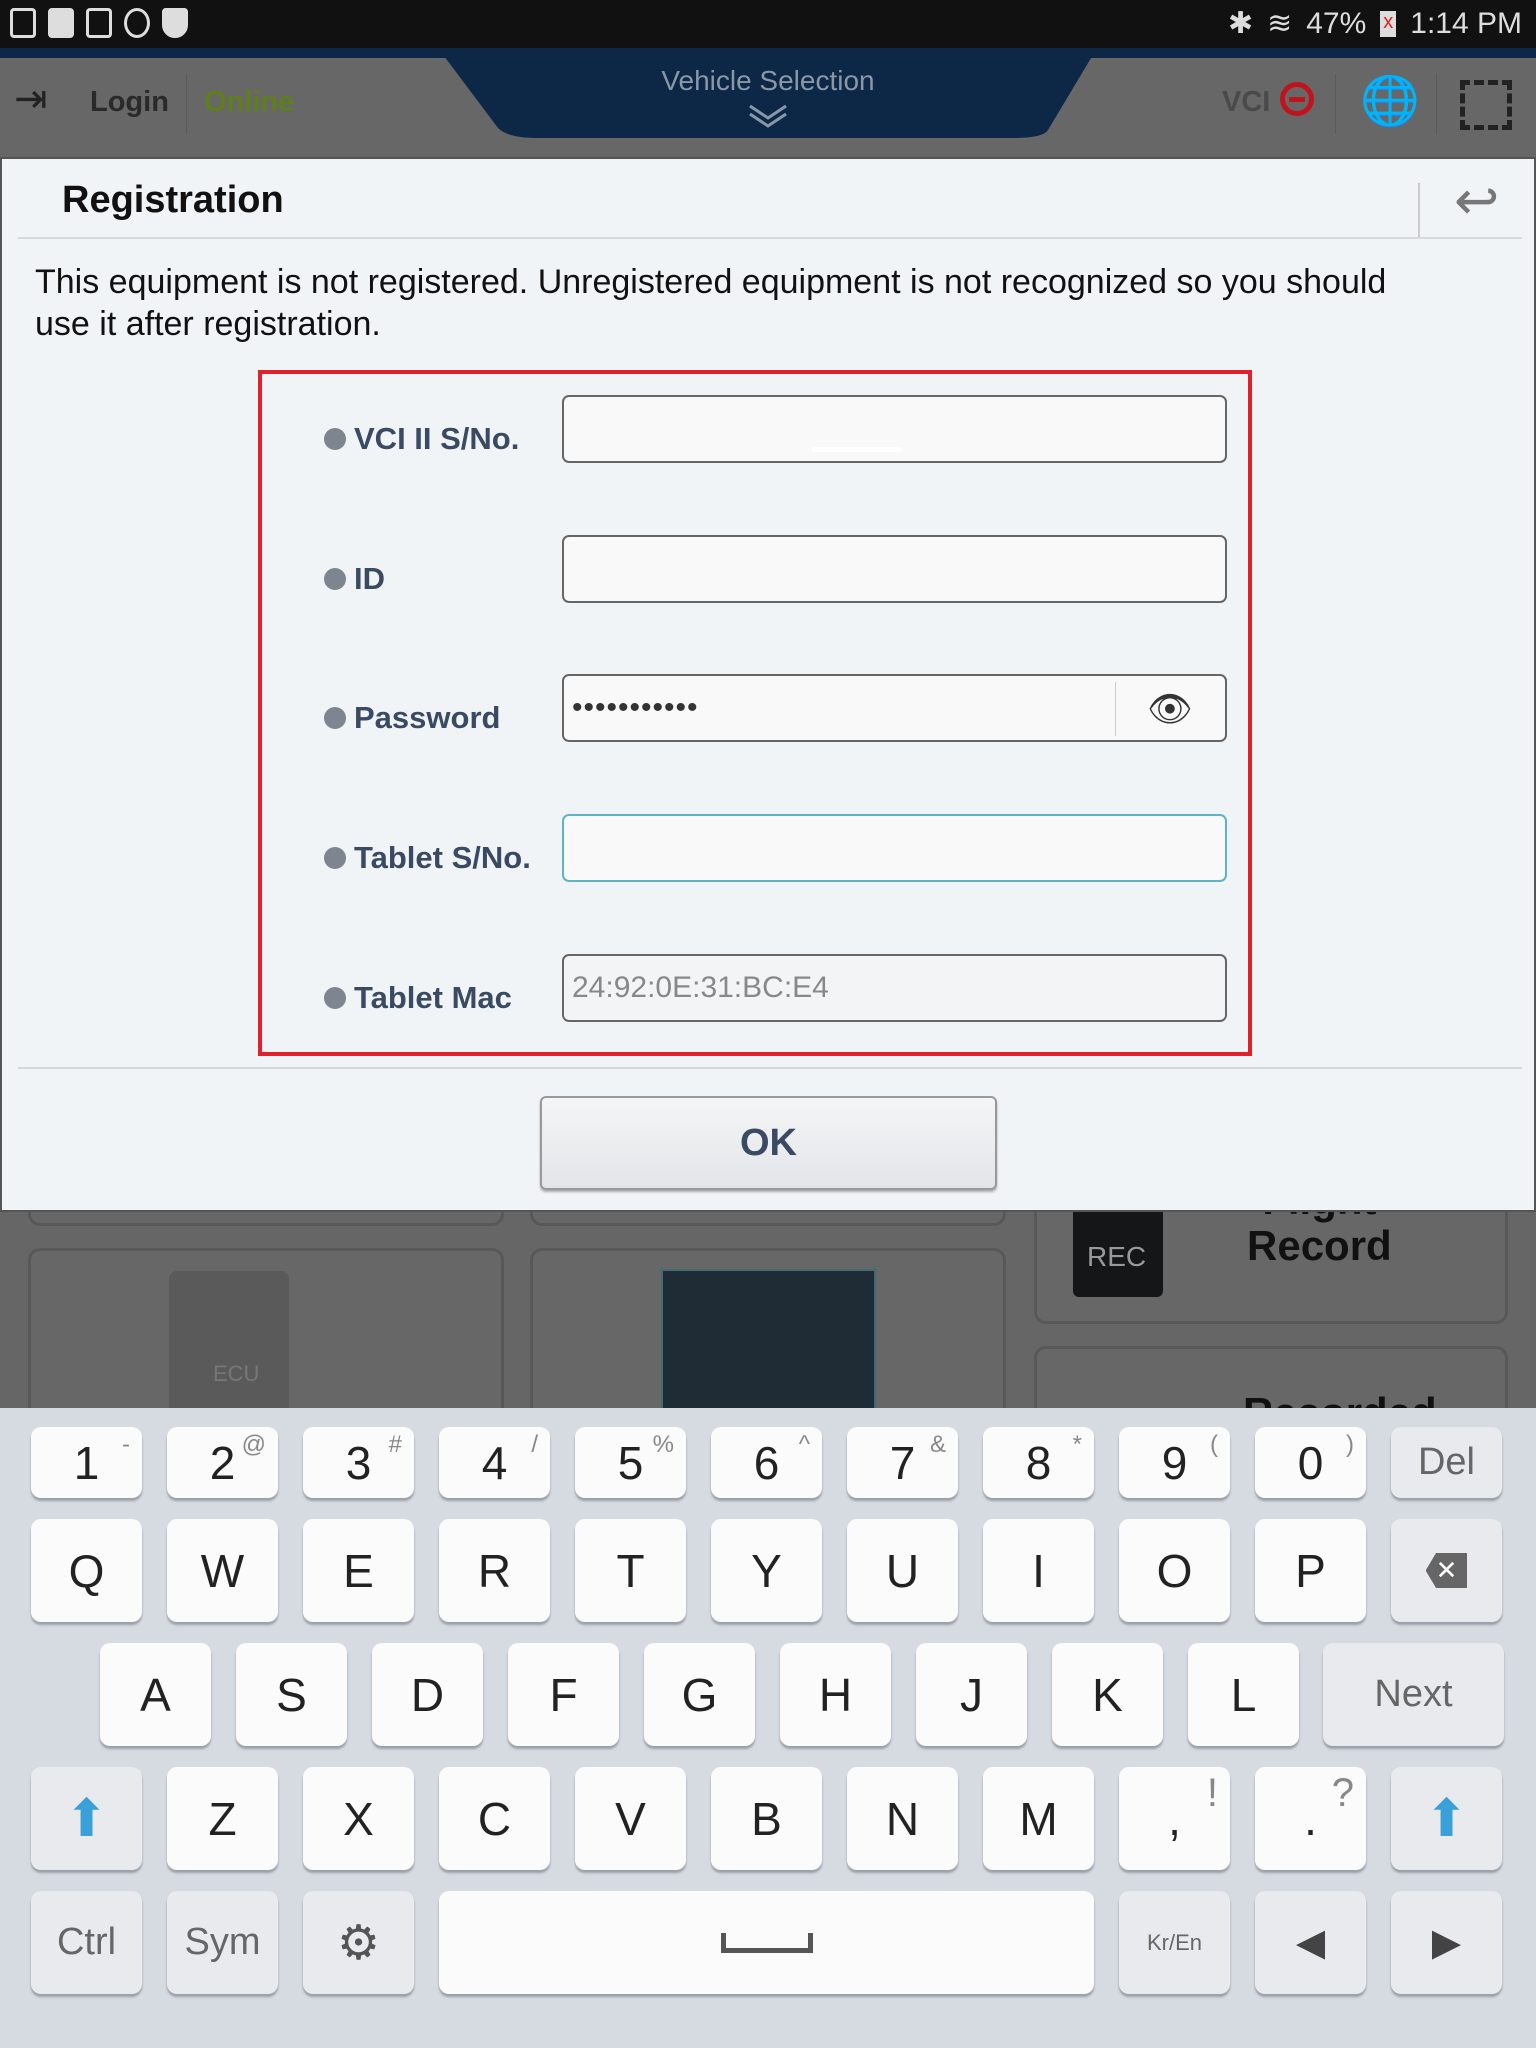 The width and height of the screenshot is (1536, 2048). What do you see at coordinates (1038, 1462) in the screenshot?
I see `key-8: 8 *` at bounding box center [1038, 1462].